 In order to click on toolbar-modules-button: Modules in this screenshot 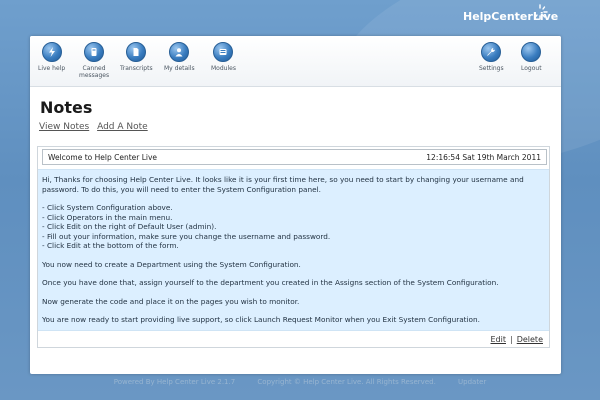, I will do `click(223, 57)`.